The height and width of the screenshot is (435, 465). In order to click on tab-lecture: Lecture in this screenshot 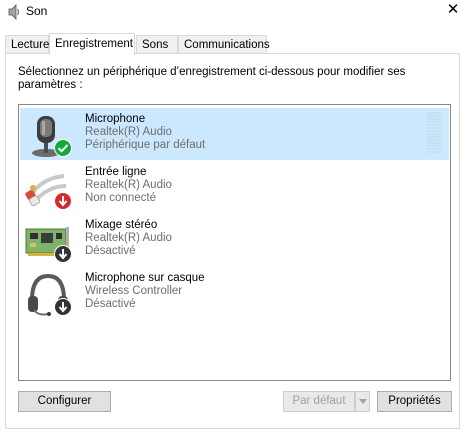, I will do `click(27, 44)`.